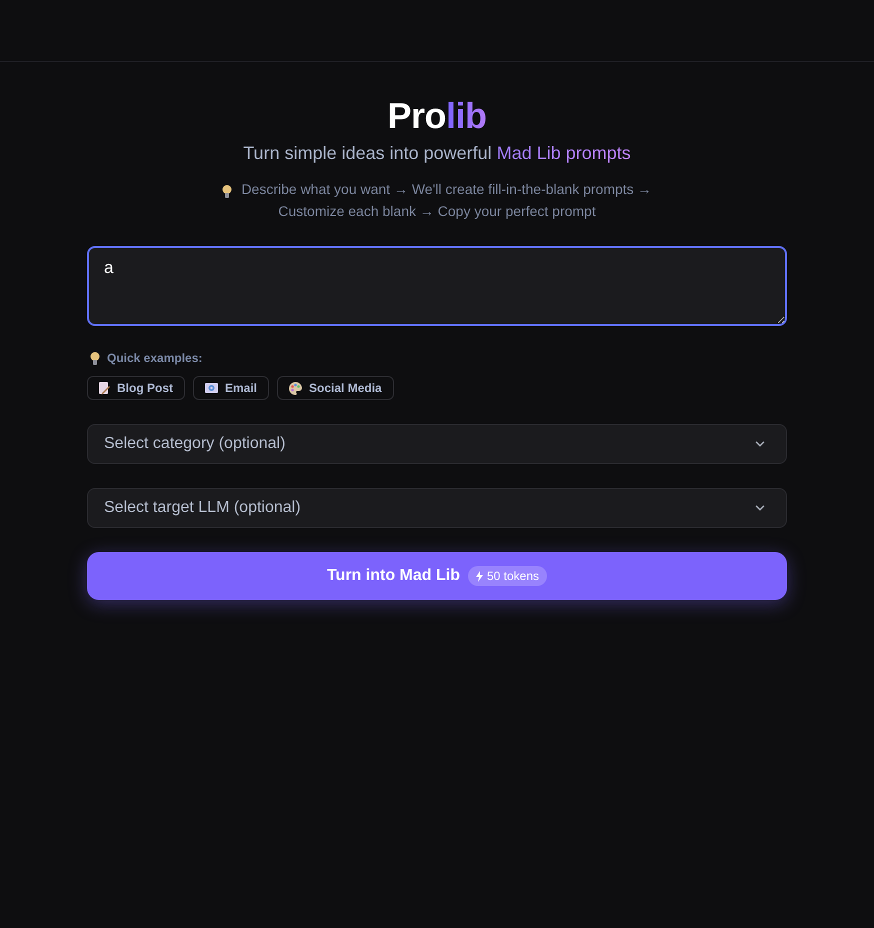 The width and height of the screenshot is (874, 928). Describe the element at coordinates (104, 388) in the screenshot. I see `document-pencil-icon` at that location.